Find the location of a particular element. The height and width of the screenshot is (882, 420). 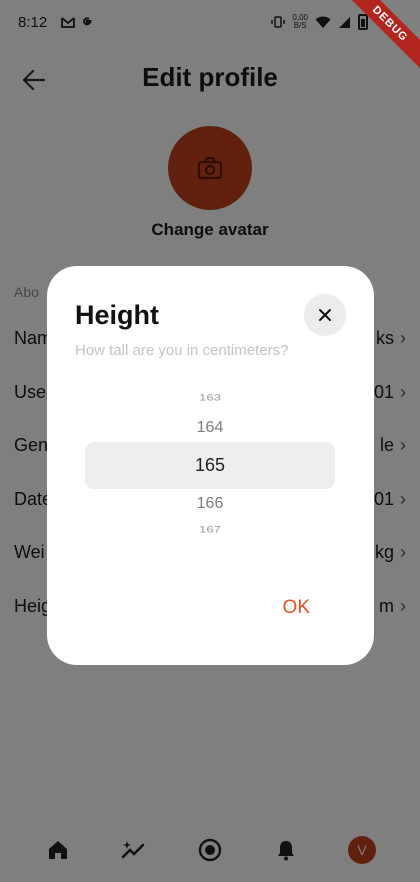

dialog-title: Height is located at coordinates (117, 315).